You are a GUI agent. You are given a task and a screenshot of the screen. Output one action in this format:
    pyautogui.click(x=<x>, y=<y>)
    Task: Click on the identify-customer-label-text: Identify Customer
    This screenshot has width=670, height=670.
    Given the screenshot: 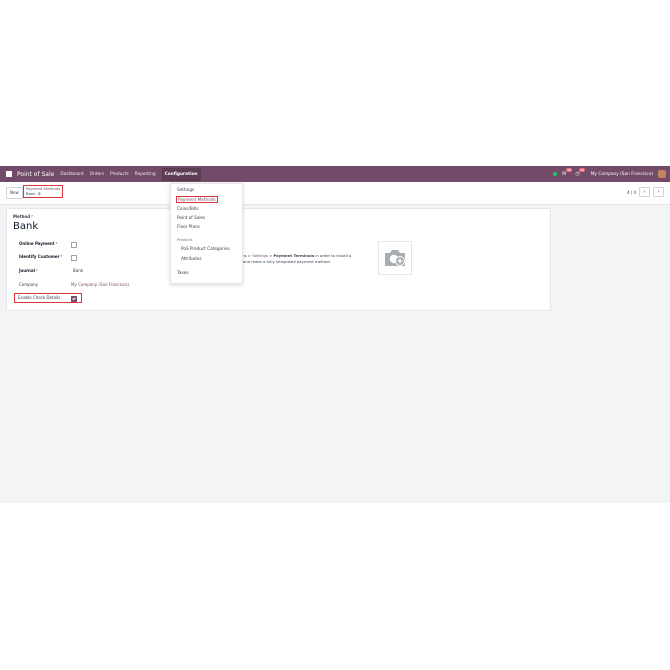 What is the action you would take?
    pyautogui.click(x=39, y=256)
    